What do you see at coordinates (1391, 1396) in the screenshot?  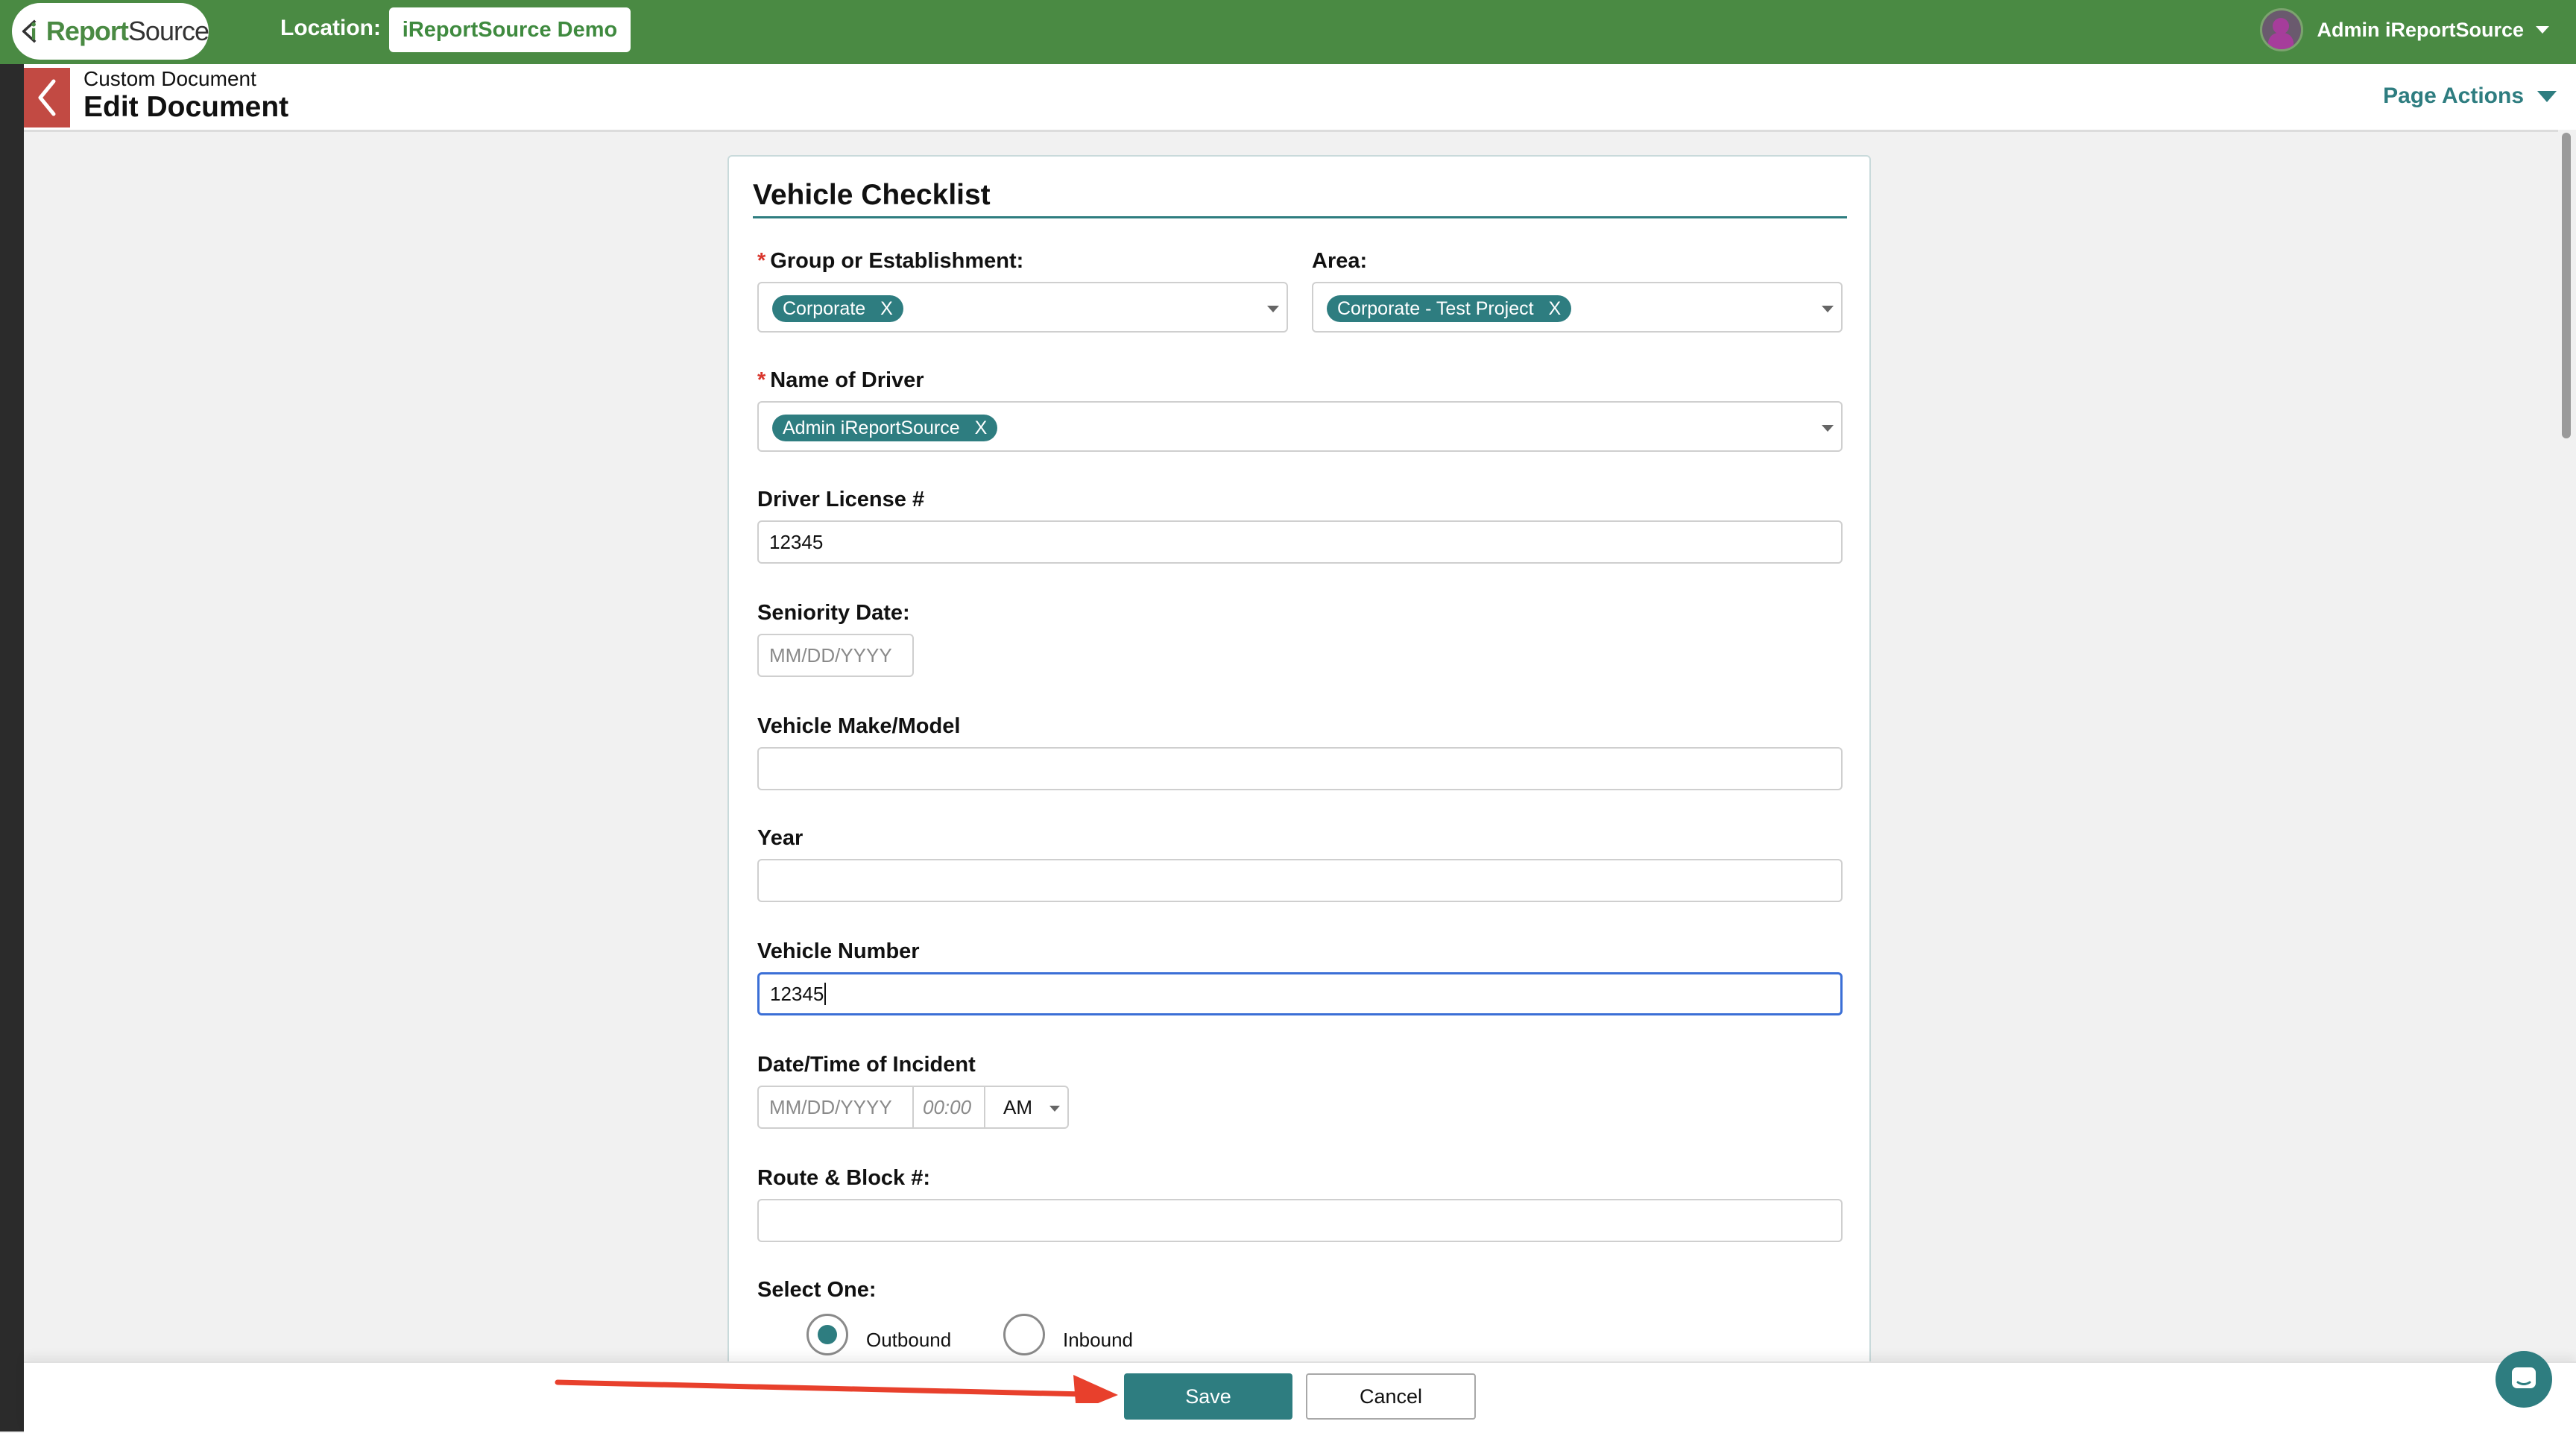 I see `cancel-button: Cancel` at bounding box center [1391, 1396].